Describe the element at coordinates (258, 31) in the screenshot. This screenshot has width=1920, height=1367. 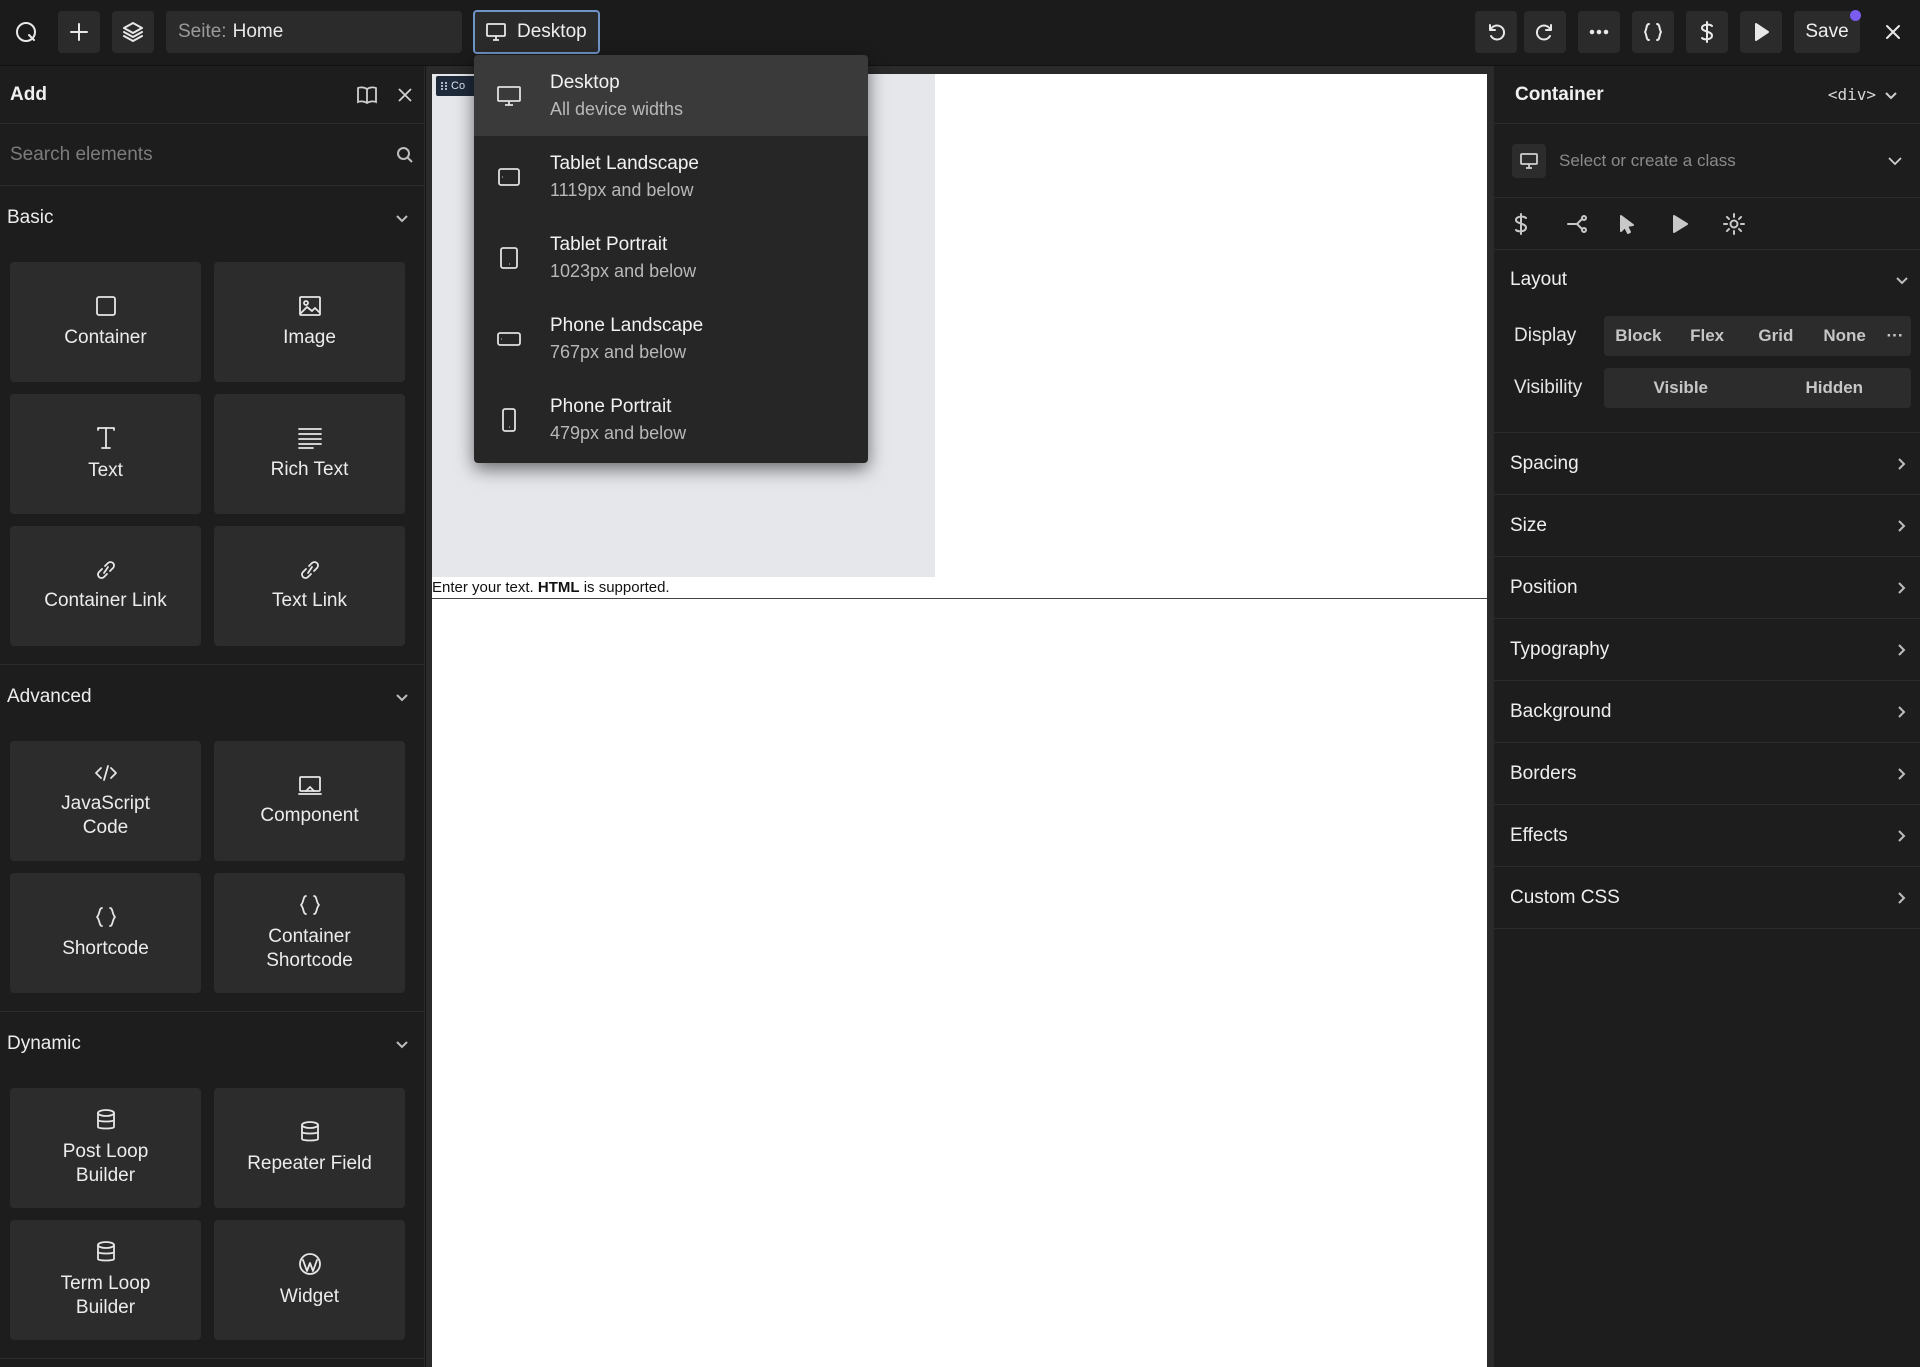
I see `page-selector-value: Home` at that location.